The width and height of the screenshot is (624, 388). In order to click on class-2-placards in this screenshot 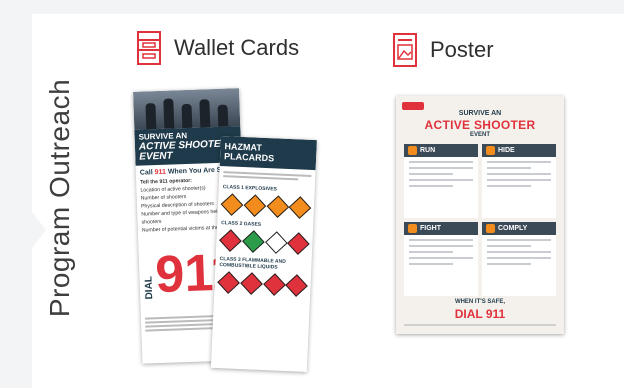, I will do `click(264, 242)`.